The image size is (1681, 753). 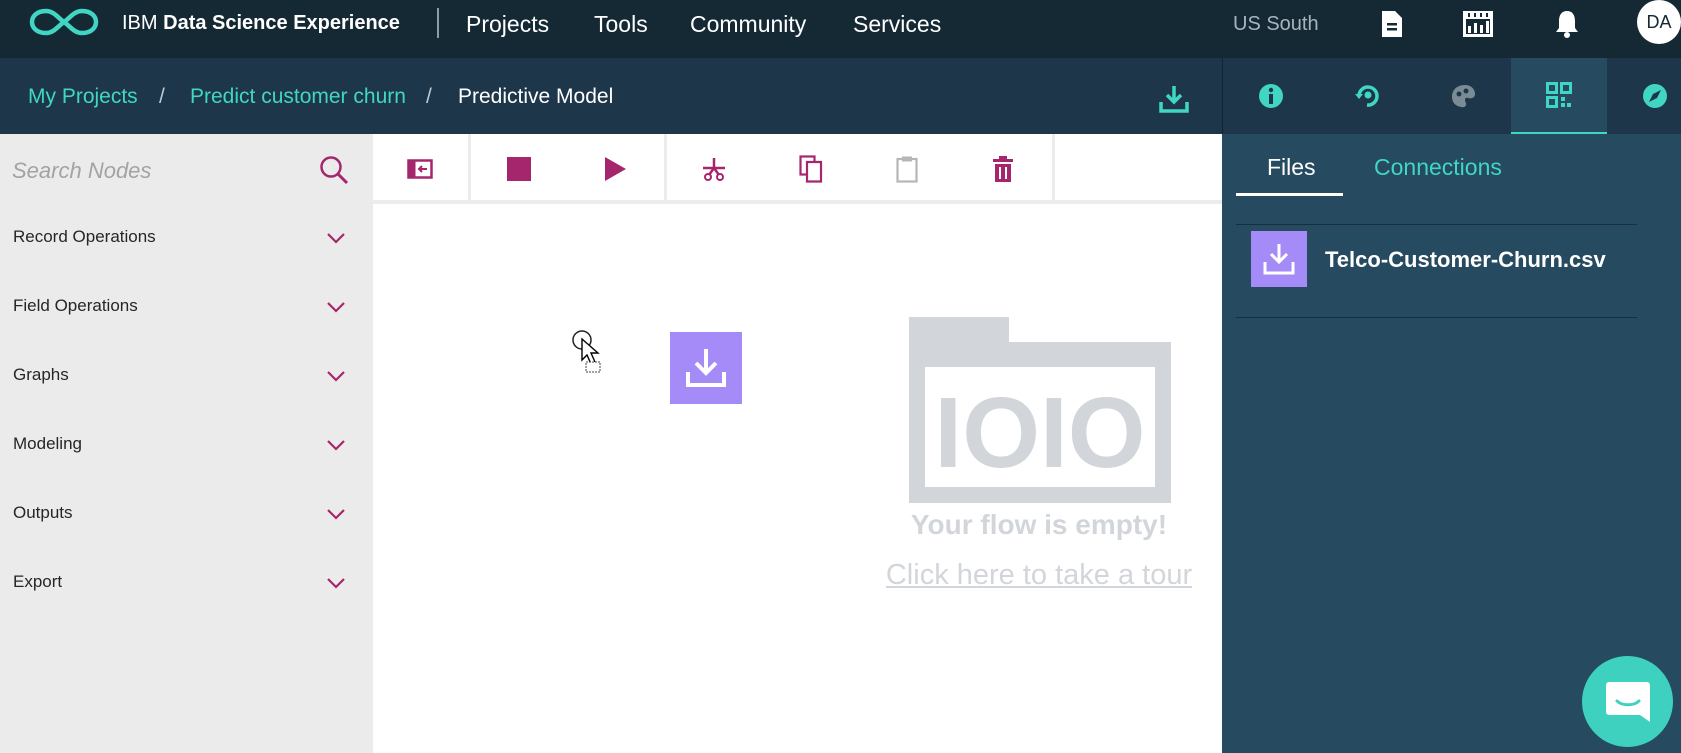 I want to click on palette-category-modeling: Modeling, so click(x=186, y=445).